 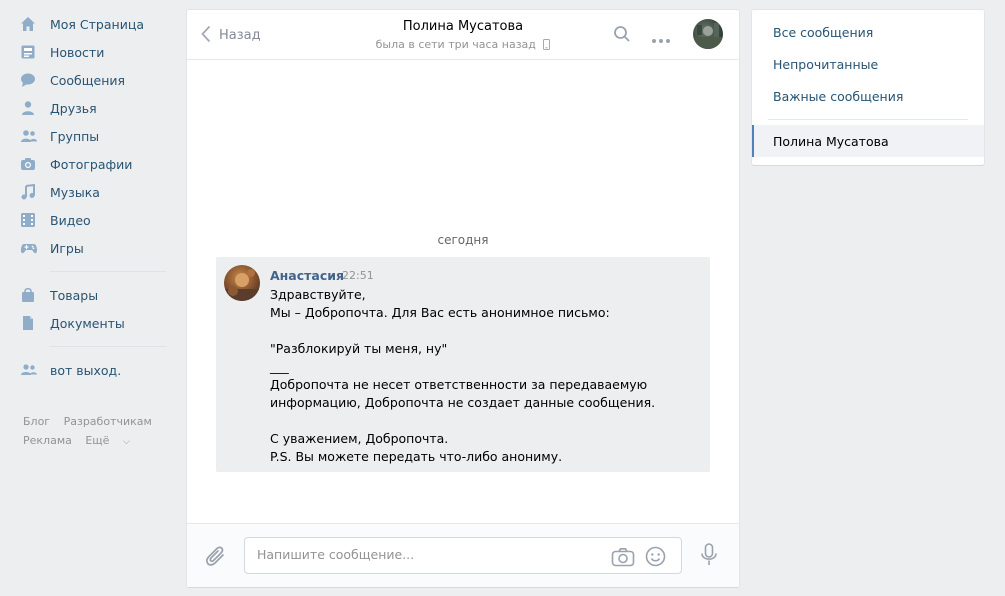 I want to click on filter-important: Важные сообщения, so click(x=838, y=96).